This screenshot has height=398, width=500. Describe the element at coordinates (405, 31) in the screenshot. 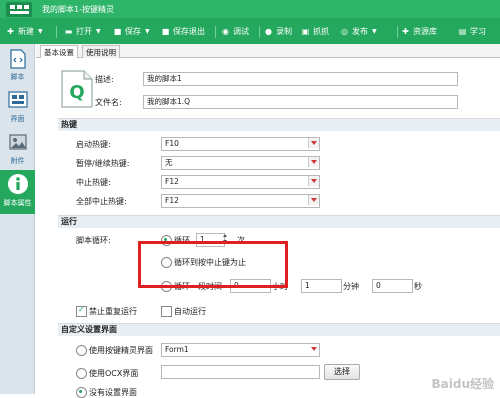

I see `resource-icon: ✚` at that location.